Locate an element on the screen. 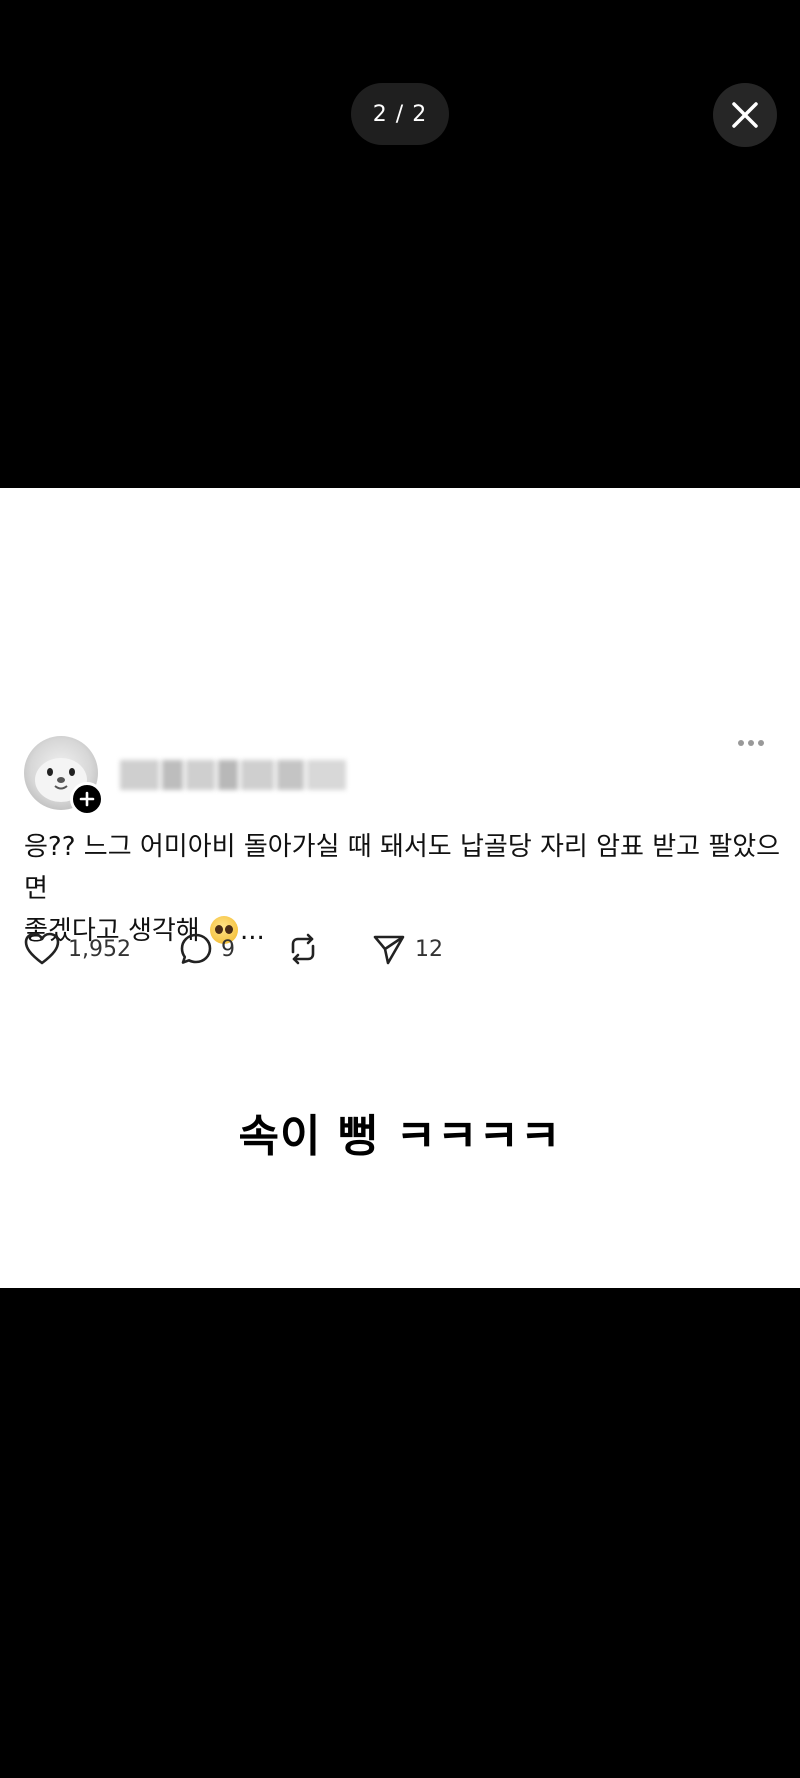 The height and width of the screenshot is (1778, 800). post-text-line-1: 응?? 느그 어미아비 돌아가실 때 돼서도 납골당 자리 암표 받고 팔았으면 is located at coordinates (402, 868).